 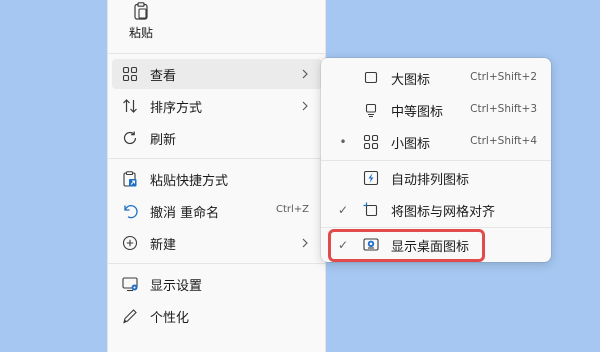 I want to click on menu-item-undo-rename: 撤消 重命名 Ctrl+Z, so click(x=217, y=211).